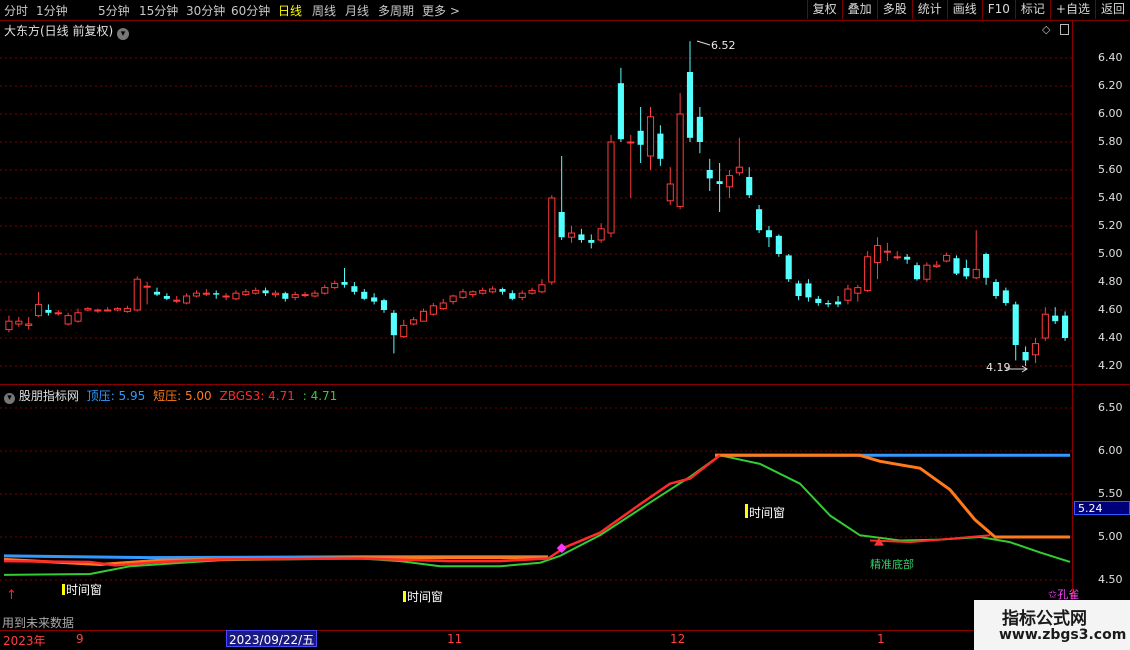 The width and height of the screenshot is (1130, 650). What do you see at coordinates (1112, 9) in the screenshot?
I see `back-button: 返回` at bounding box center [1112, 9].